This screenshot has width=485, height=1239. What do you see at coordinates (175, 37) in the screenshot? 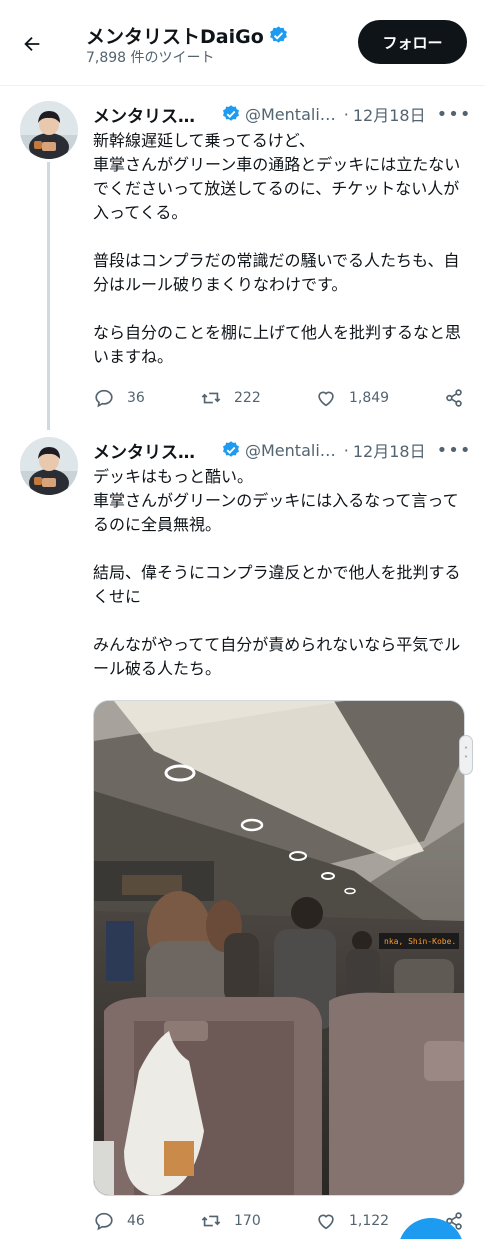
I see `page-title: メンタリストDaiGo` at bounding box center [175, 37].